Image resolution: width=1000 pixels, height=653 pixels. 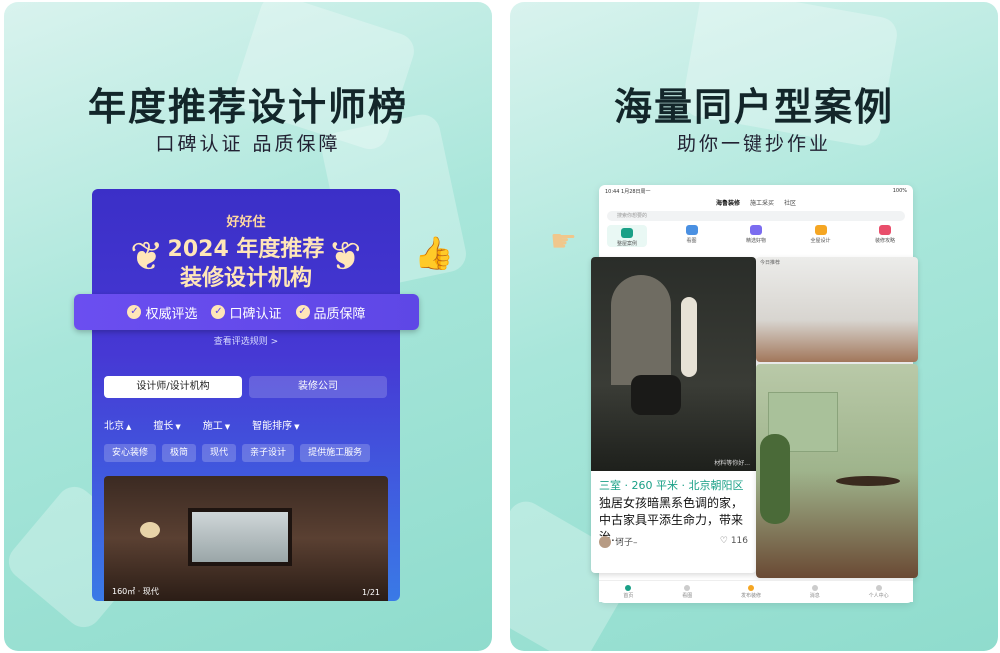 What do you see at coordinates (219, 453) in the screenshot?
I see `tag-item: 现代` at bounding box center [219, 453].